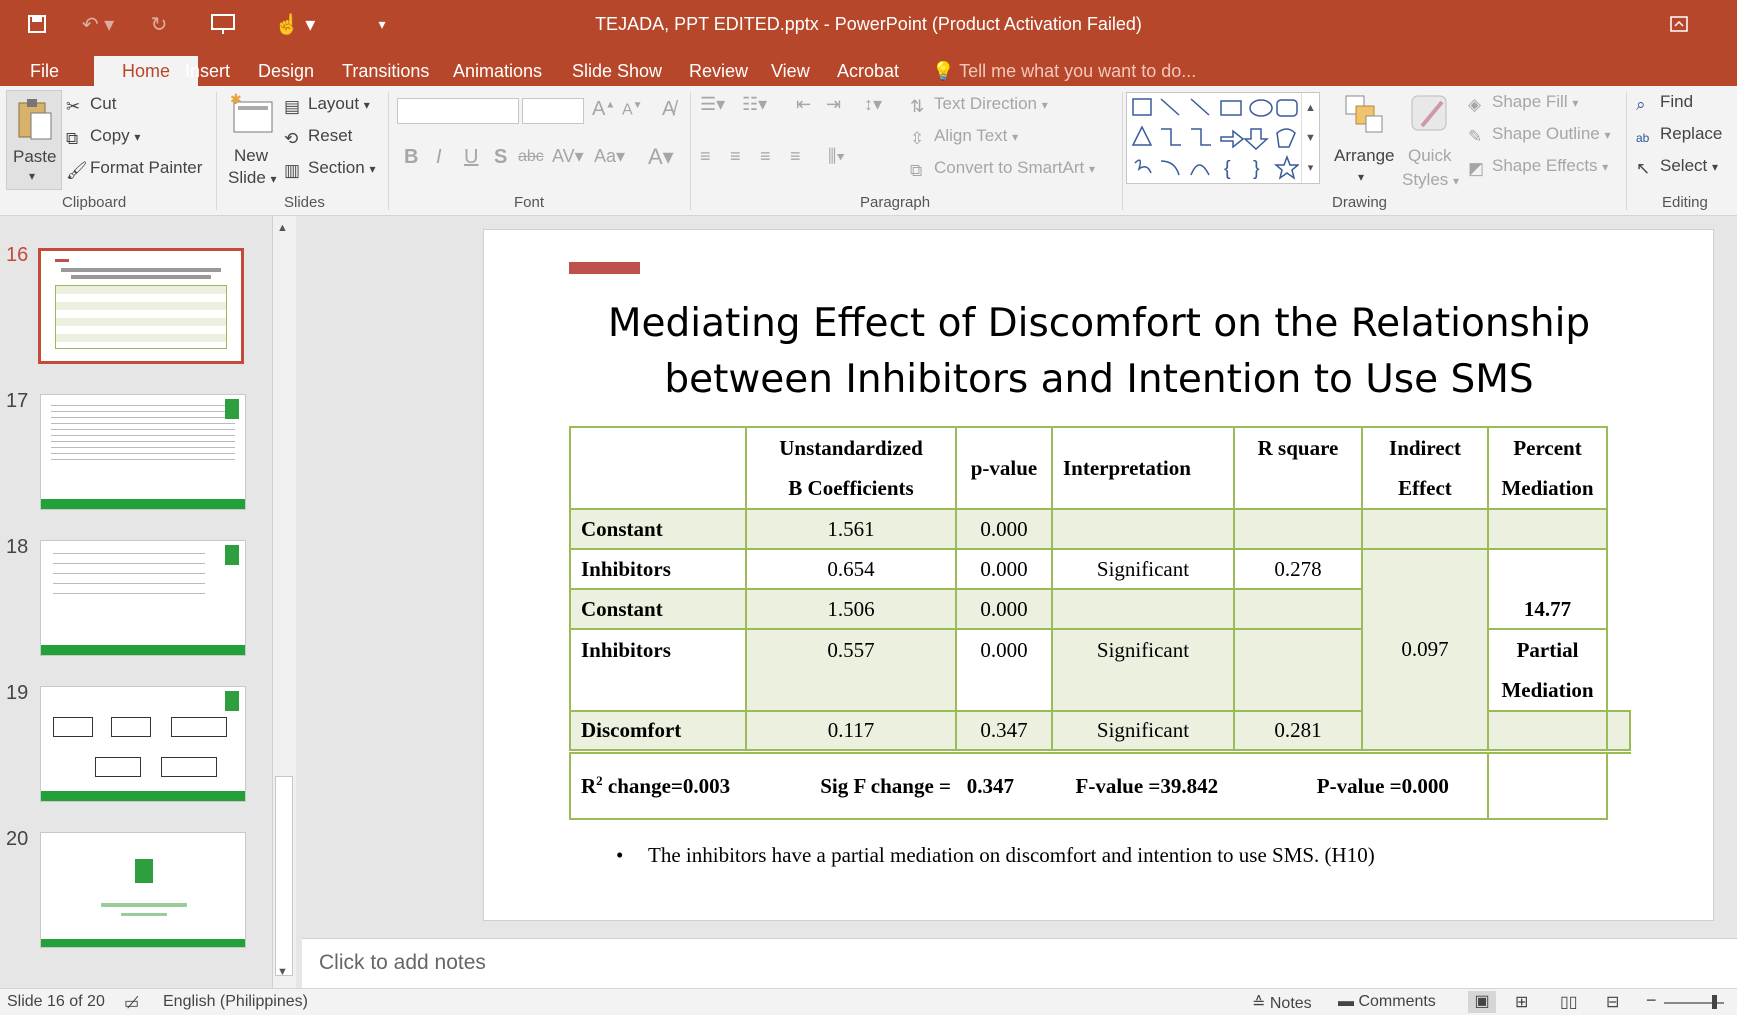 The image size is (1737, 1015). What do you see at coordinates (803, 104) in the screenshot?
I see `decrease-indent-icon: ⇤` at bounding box center [803, 104].